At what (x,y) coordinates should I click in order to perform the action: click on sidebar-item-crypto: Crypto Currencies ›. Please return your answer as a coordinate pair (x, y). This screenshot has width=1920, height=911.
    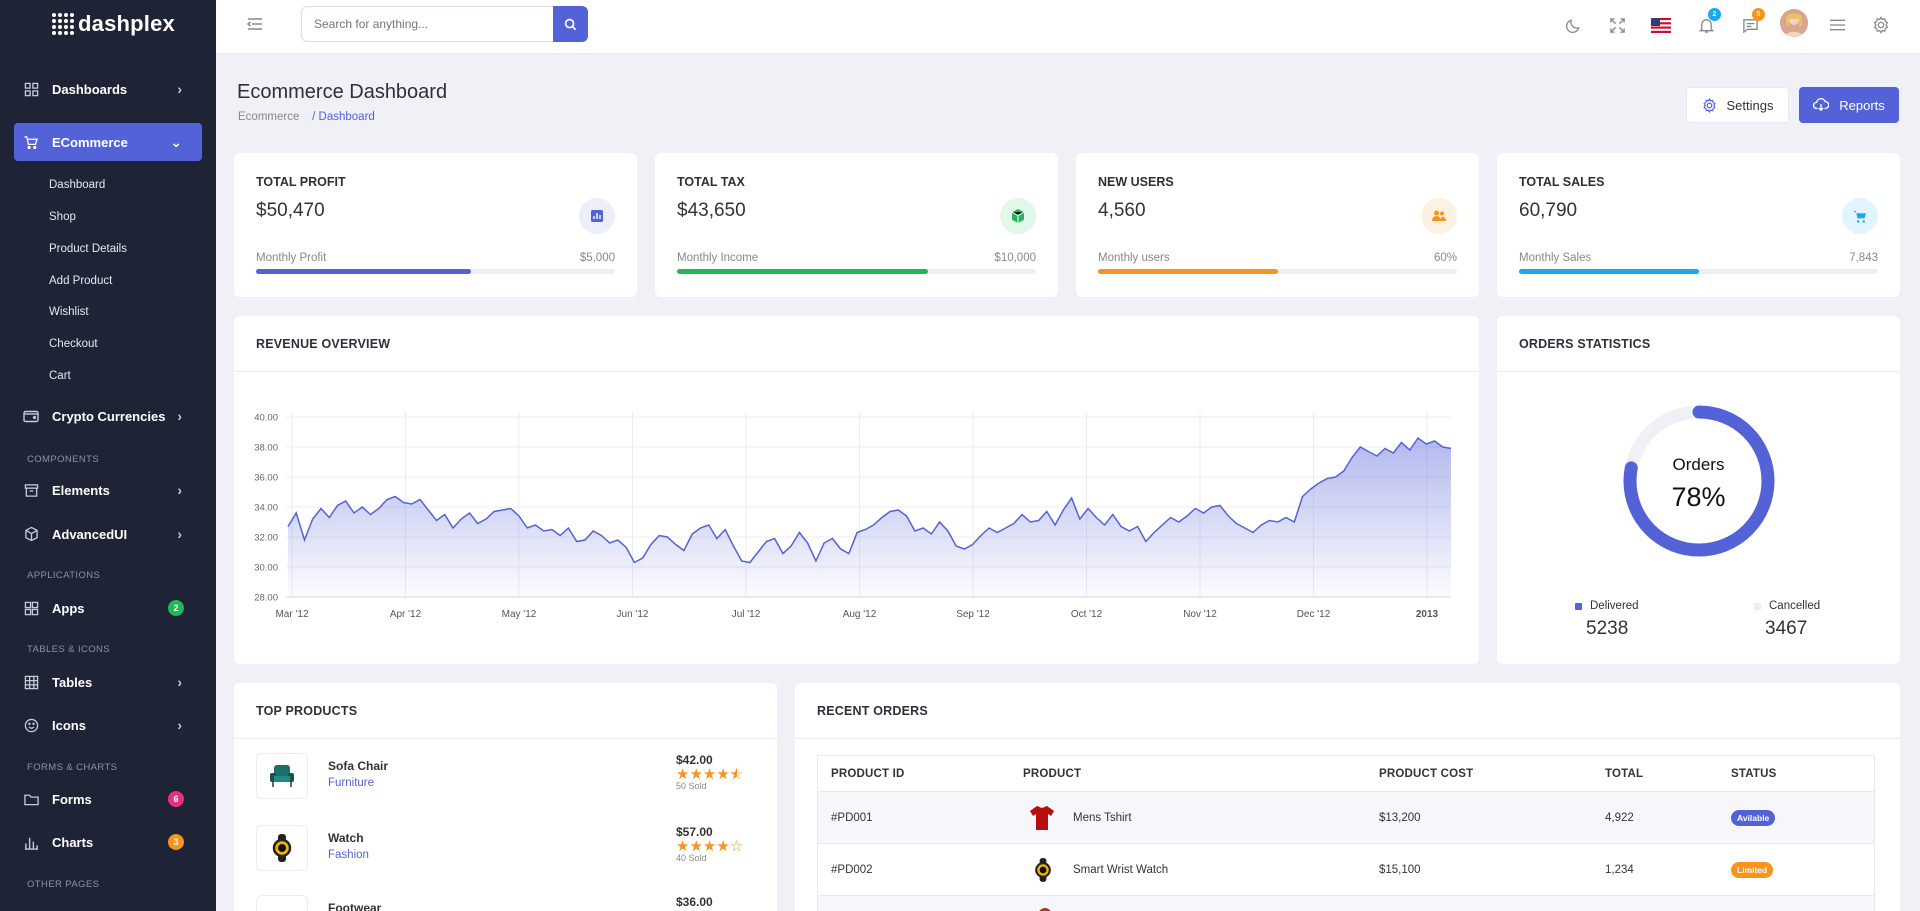
    Looking at the image, I should click on (108, 416).